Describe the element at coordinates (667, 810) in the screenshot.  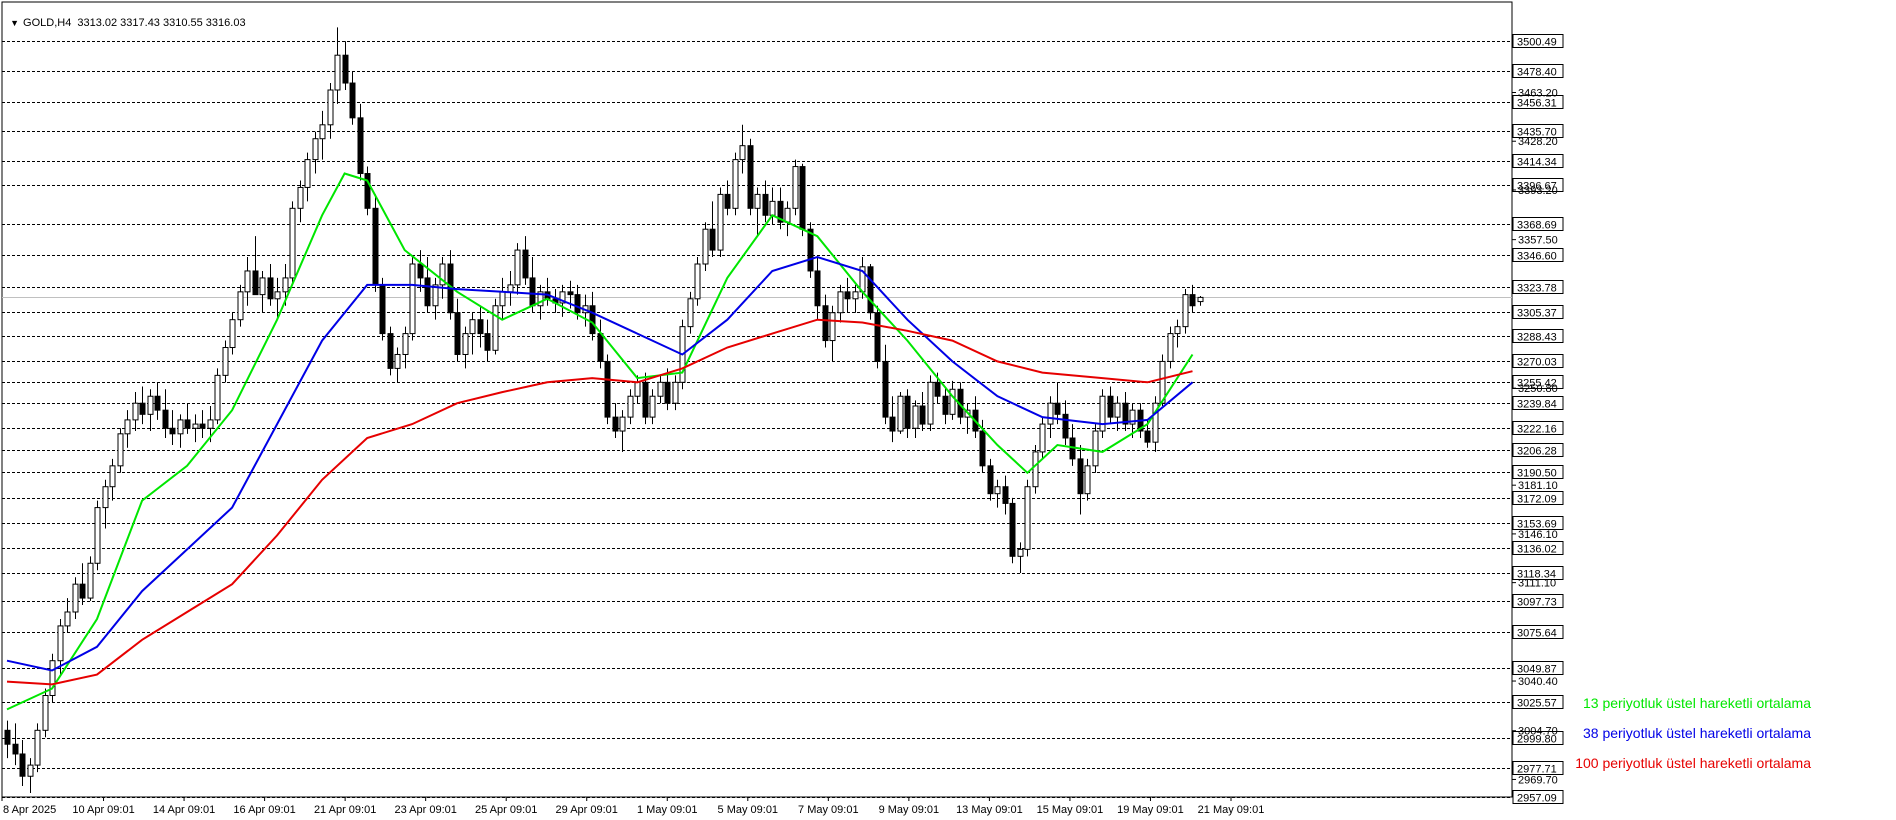
I see `time-label: 1 May 09:01` at that location.